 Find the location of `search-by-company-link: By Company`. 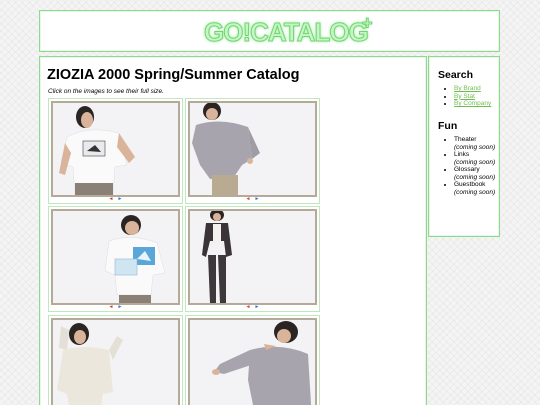

search-by-company-link: By Company is located at coordinates (472, 103).